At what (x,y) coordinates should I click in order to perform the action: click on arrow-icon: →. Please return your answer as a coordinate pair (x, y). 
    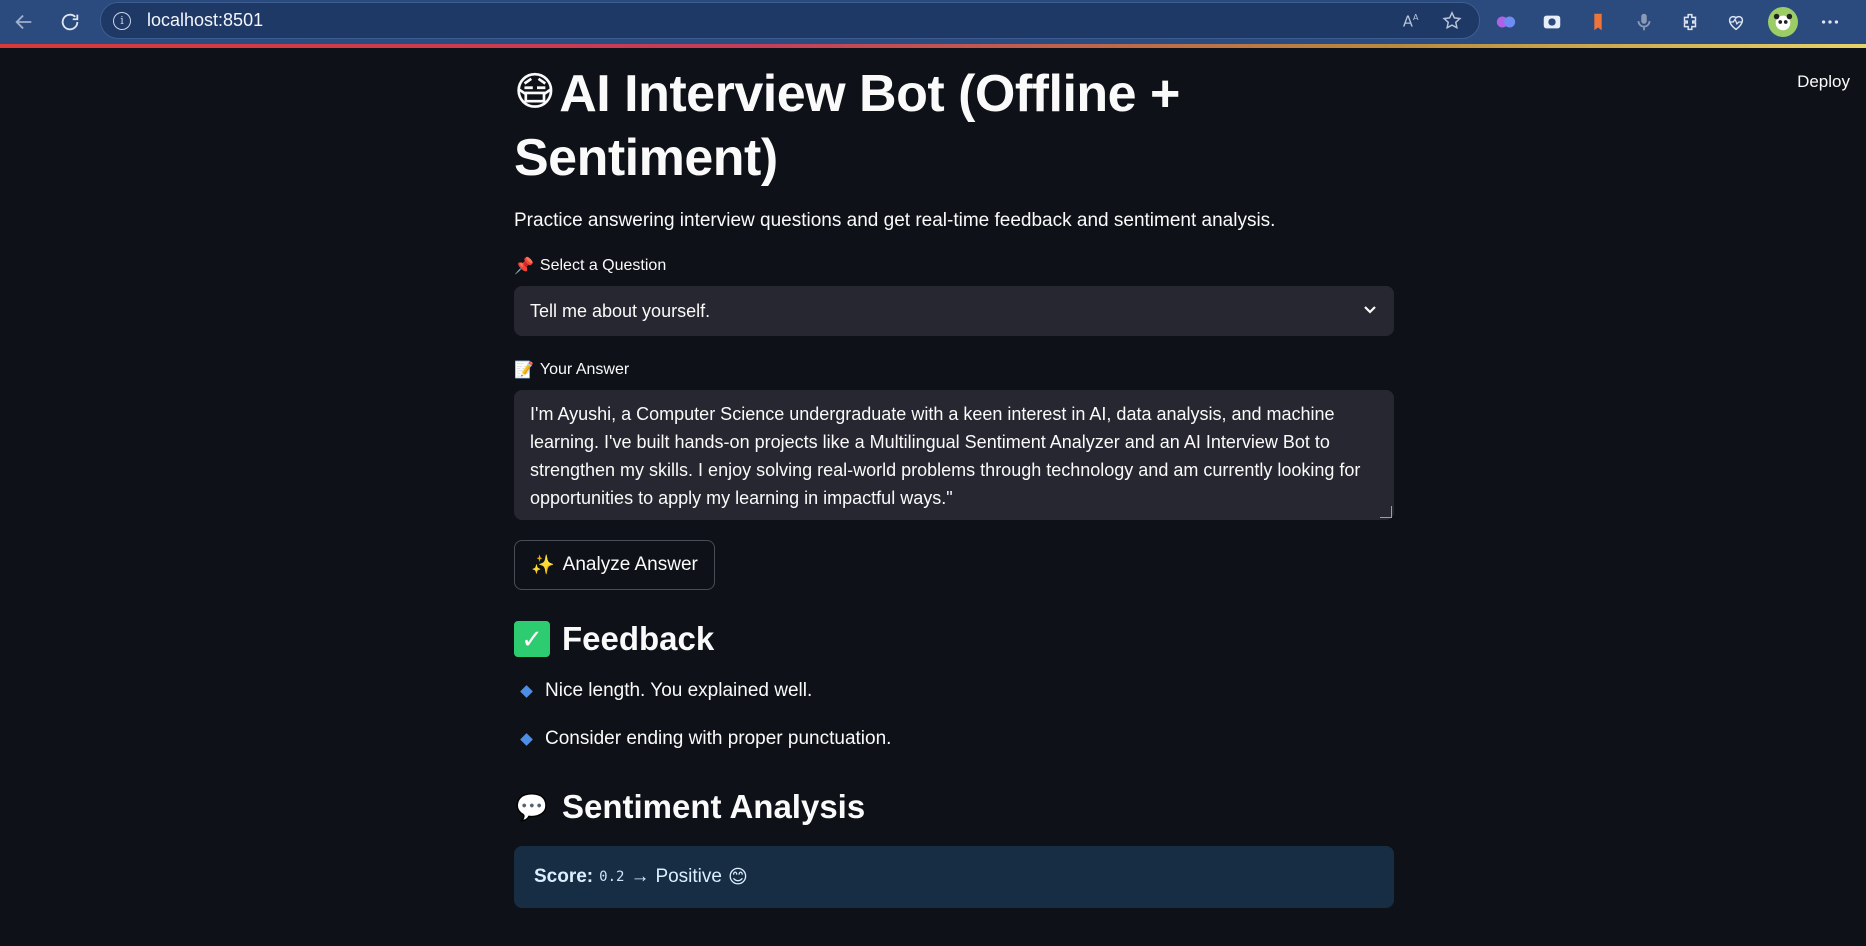
    Looking at the image, I should click on (640, 876).